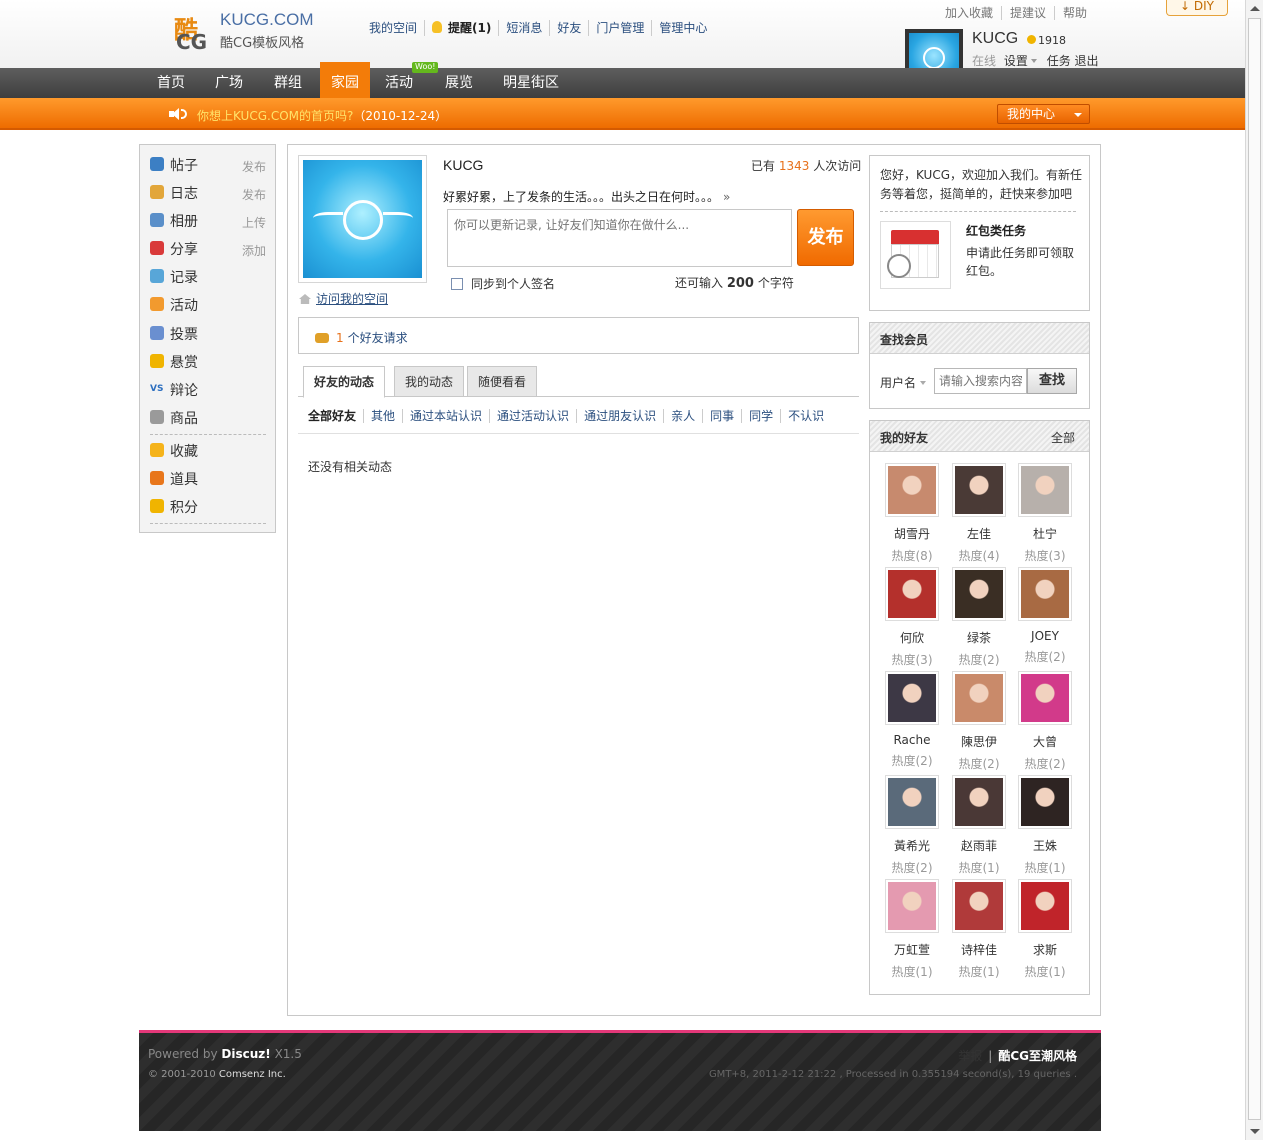  Describe the element at coordinates (912, 929) in the screenshot. I see `friend-item: 万虹萱 热度(1)` at that location.